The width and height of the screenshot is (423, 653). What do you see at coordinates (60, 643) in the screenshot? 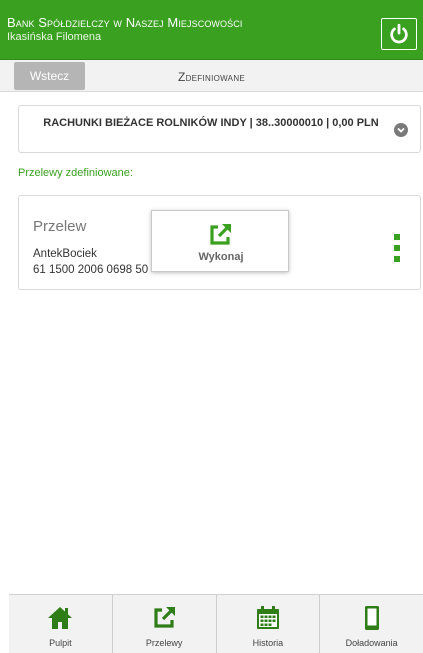
I see `nav-label: Pulpit` at bounding box center [60, 643].